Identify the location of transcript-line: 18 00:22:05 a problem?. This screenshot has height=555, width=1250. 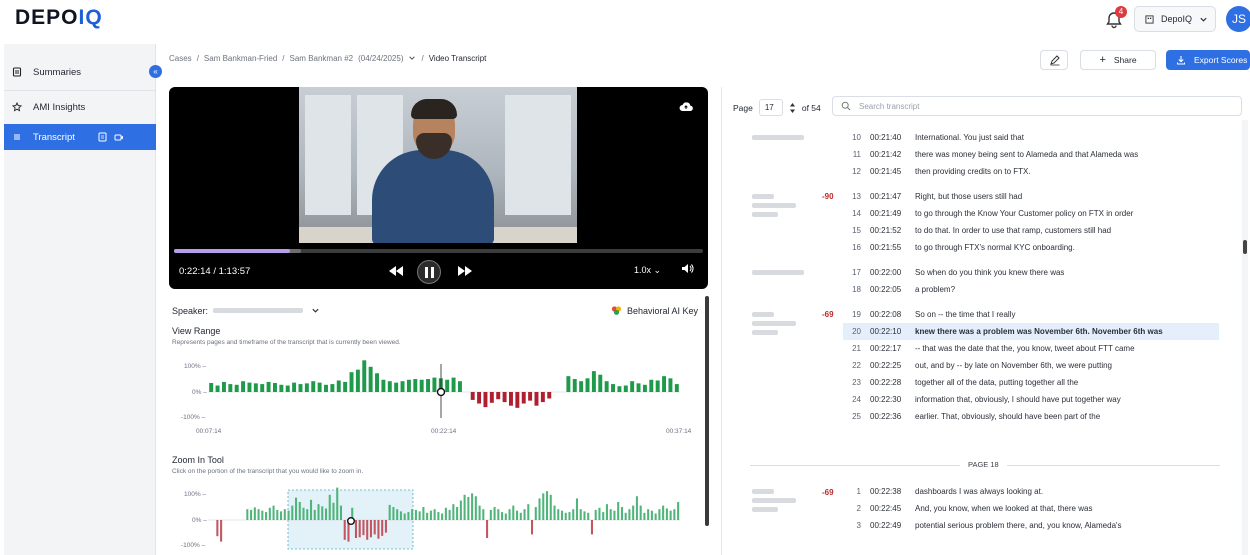
(1031, 289).